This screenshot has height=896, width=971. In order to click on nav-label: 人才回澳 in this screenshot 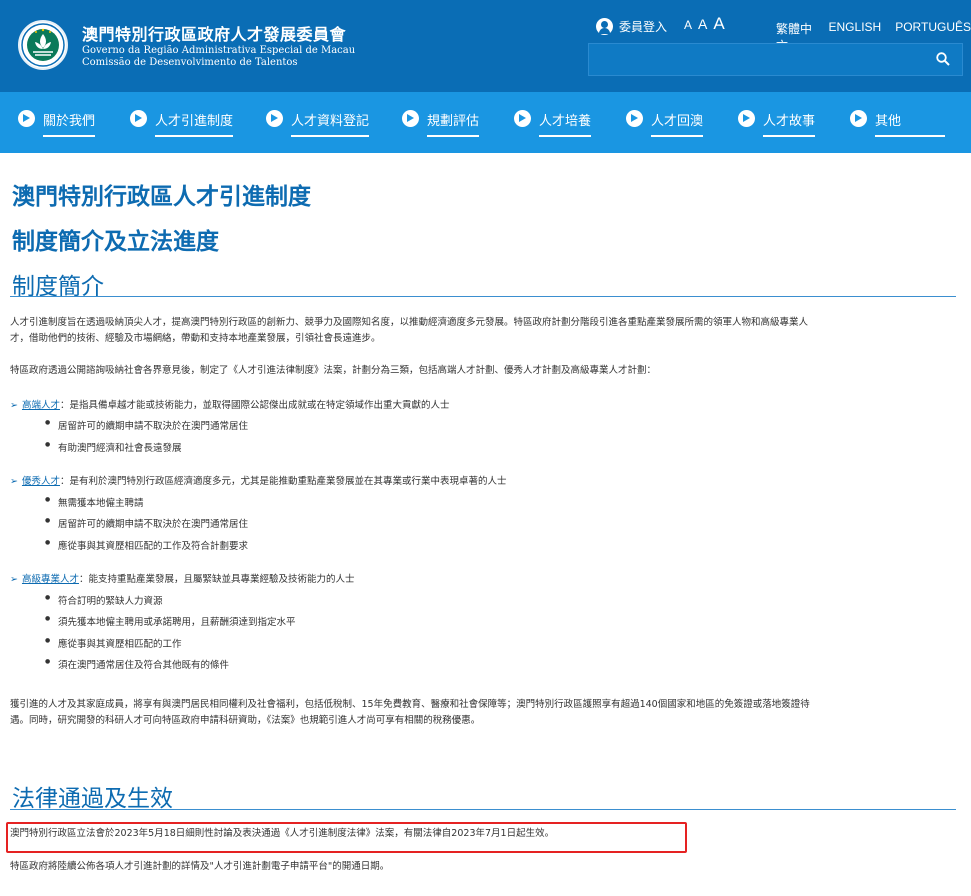, I will do `click(677, 123)`.